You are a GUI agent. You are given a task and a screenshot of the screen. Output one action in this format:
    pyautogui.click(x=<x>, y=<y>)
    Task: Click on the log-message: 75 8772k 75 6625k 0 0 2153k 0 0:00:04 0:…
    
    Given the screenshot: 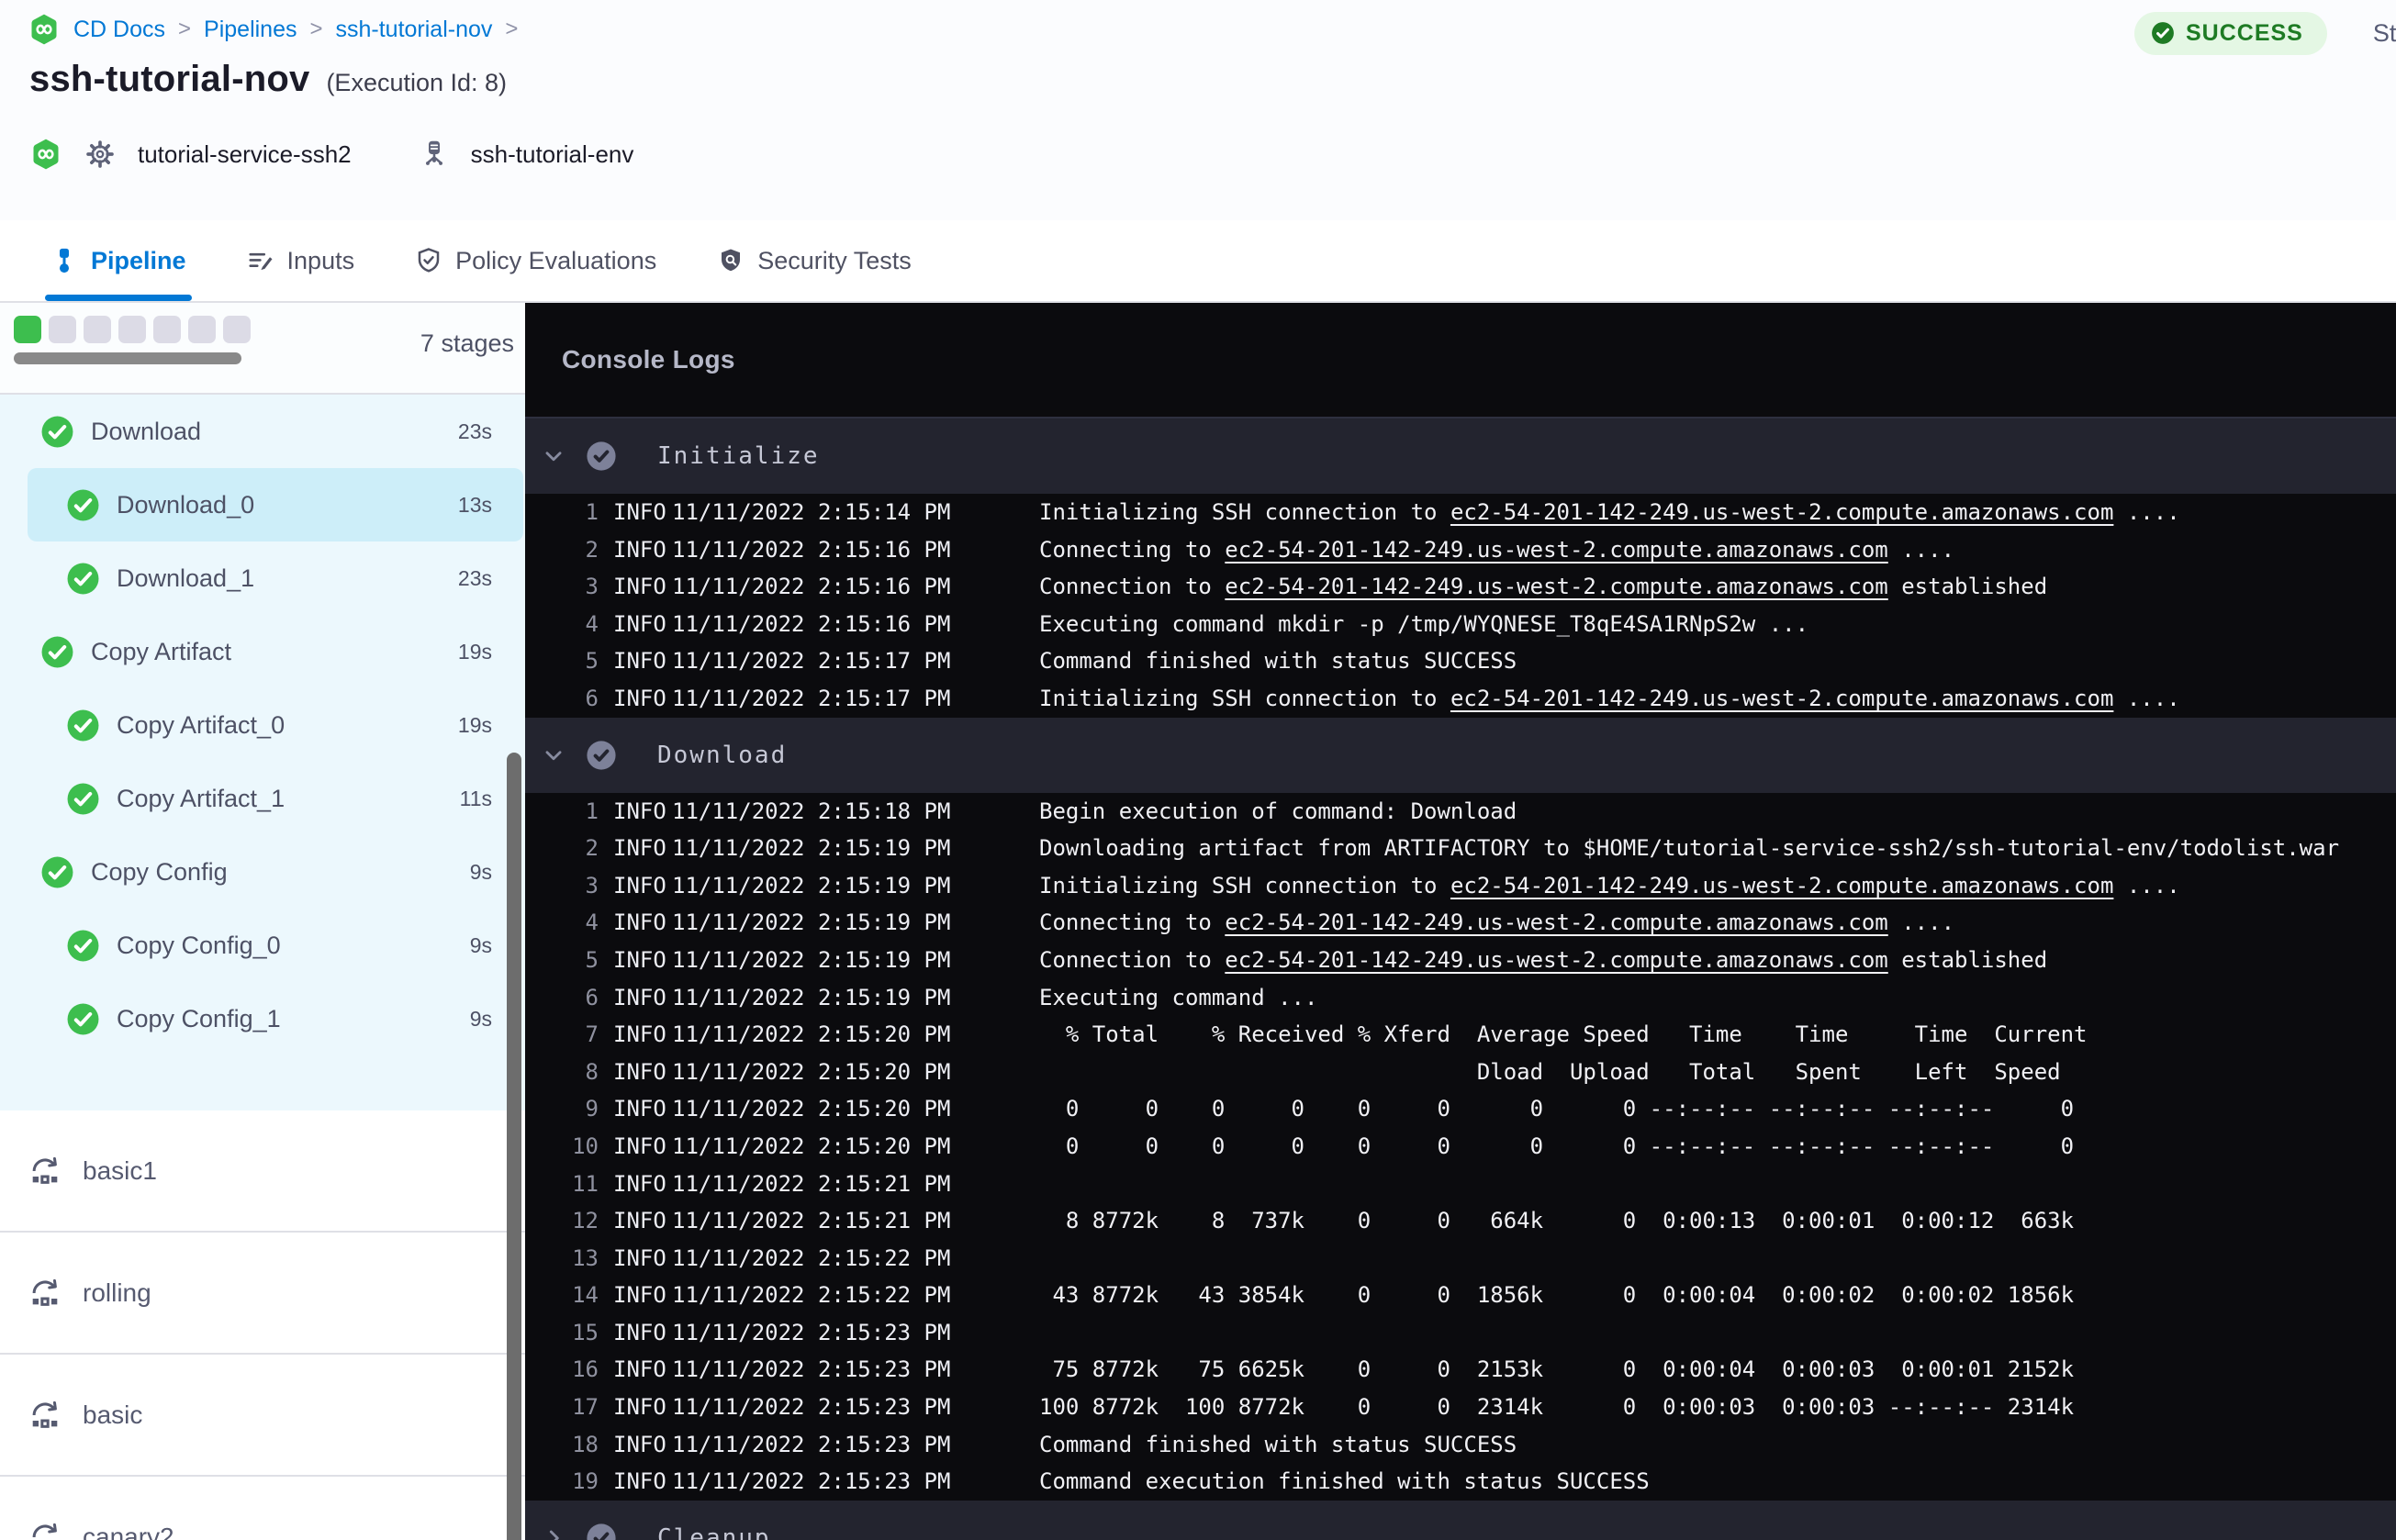 What is the action you would take?
    pyautogui.click(x=1557, y=1369)
    